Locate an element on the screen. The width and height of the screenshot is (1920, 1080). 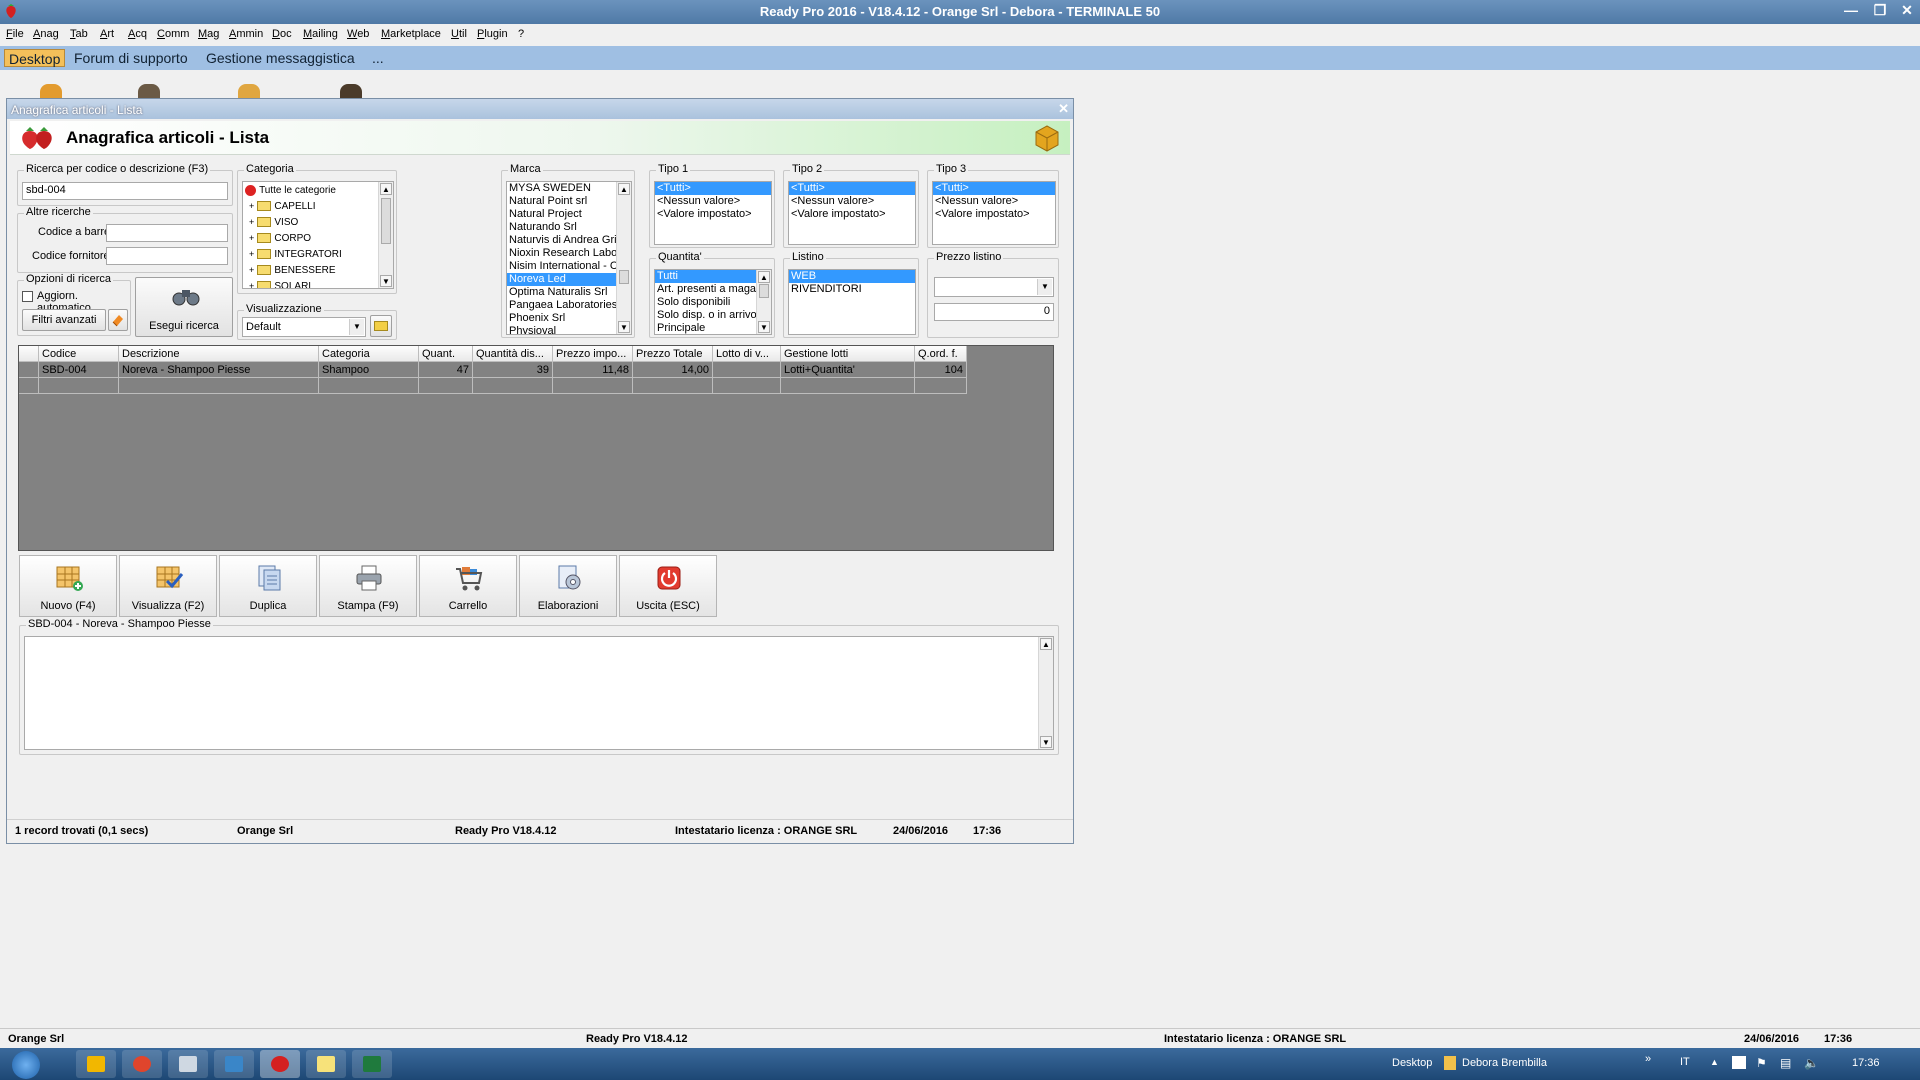
cart-button: Carrello is located at coordinates (468, 586).